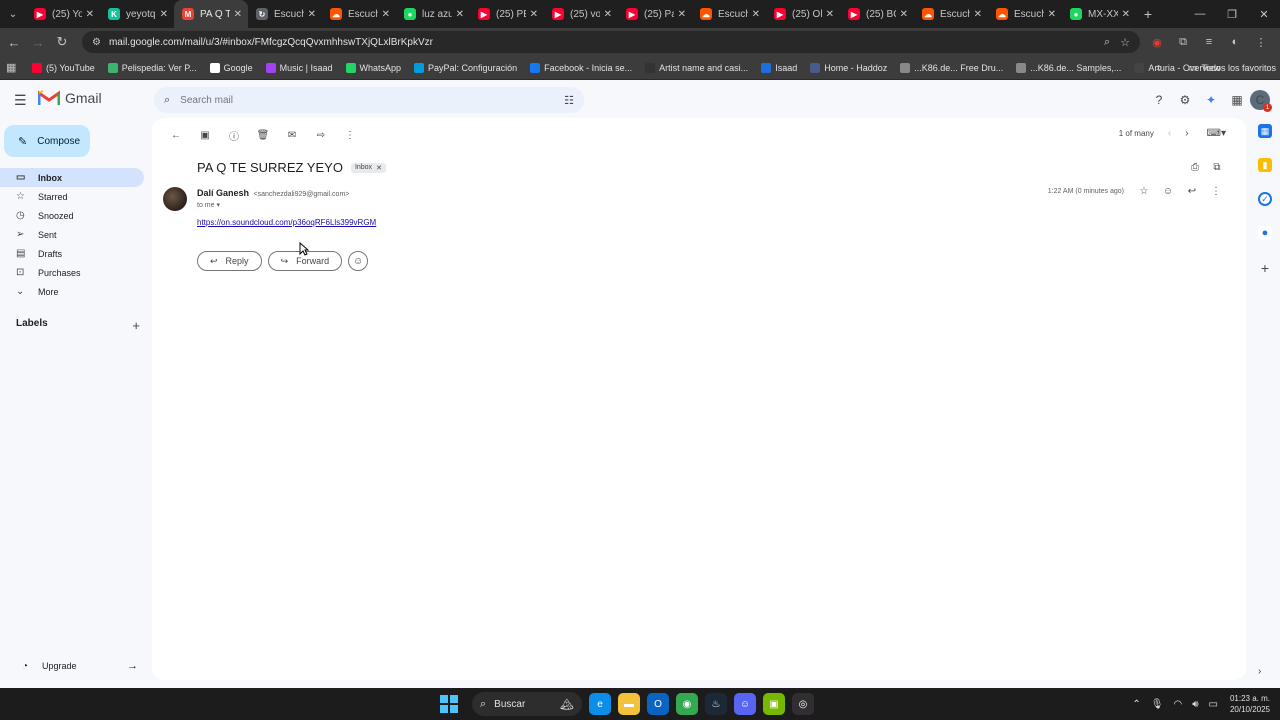 The image size is (1280, 720). I want to click on nav-item-purchases: ⊡ Purchases, so click(72, 272).